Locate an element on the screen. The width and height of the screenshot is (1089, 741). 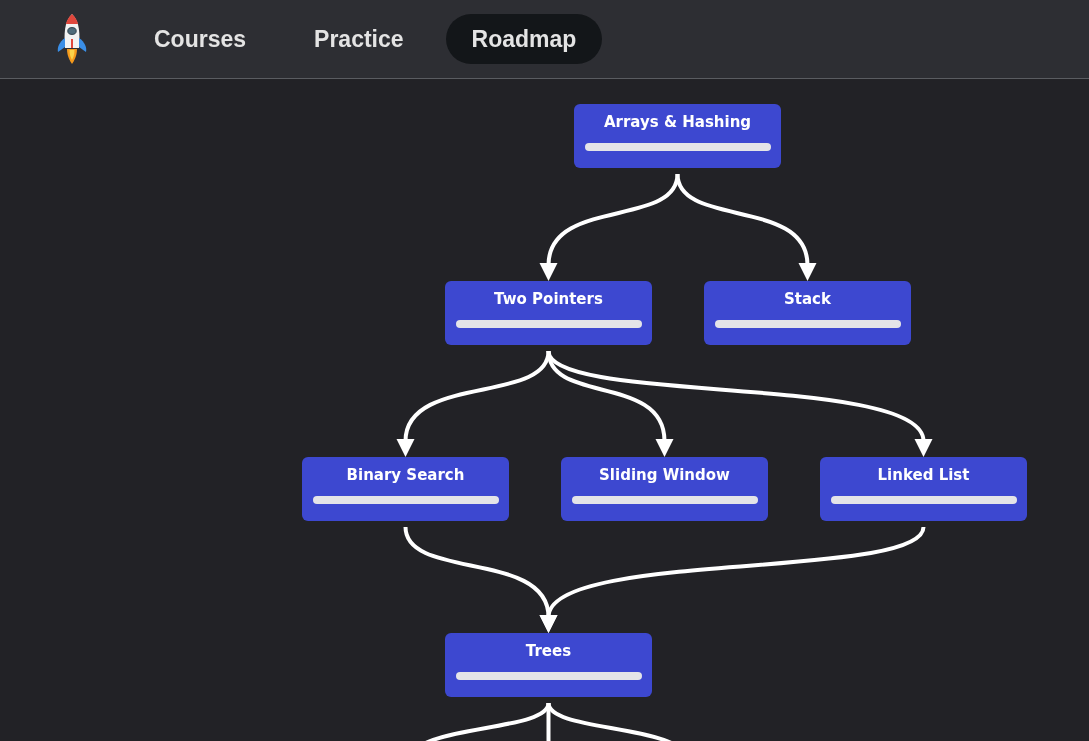
topic-title: Sliding Window is located at coordinates (664, 475).